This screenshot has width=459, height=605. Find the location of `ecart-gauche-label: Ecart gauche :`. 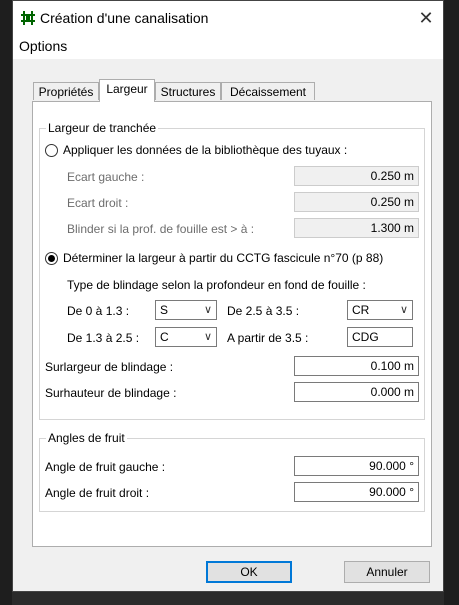

ecart-gauche-label: Ecart gauche : is located at coordinates (106, 177).